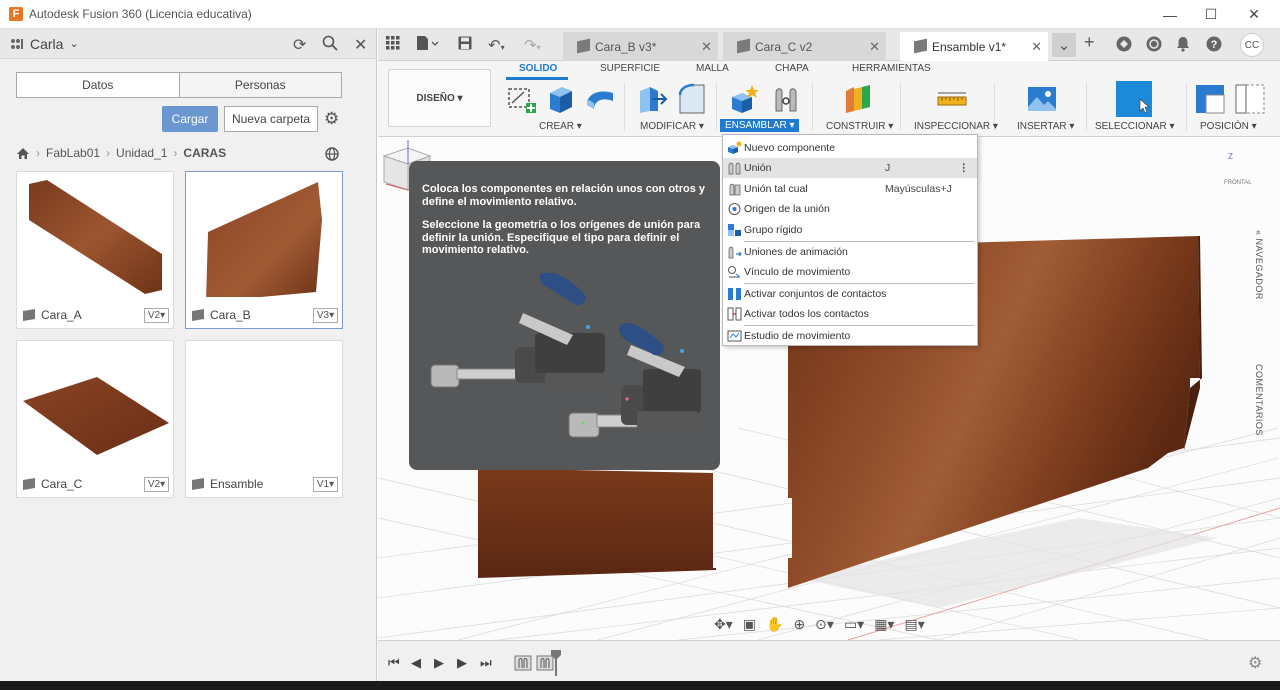  What do you see at coordinates (428, 45) in the screenshot?
I see `file-menu-icon` at bounding box center [428, 45].